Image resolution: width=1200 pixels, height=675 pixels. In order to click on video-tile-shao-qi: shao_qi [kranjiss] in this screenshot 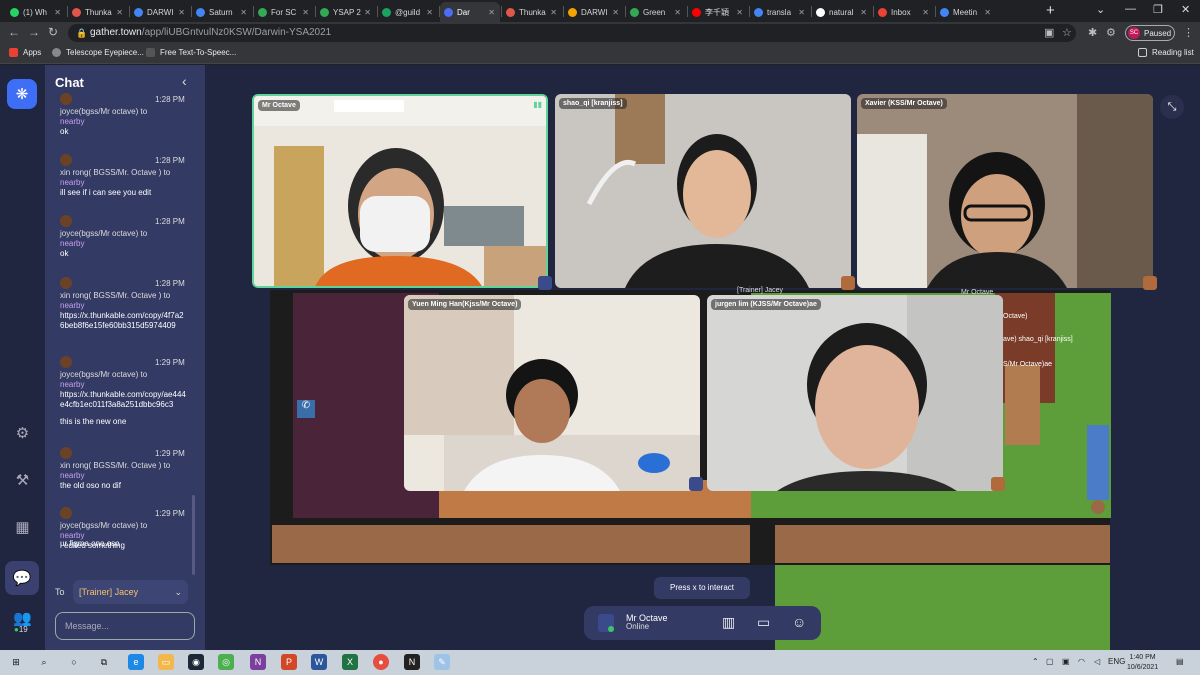, I will do `click(703, 191)`.